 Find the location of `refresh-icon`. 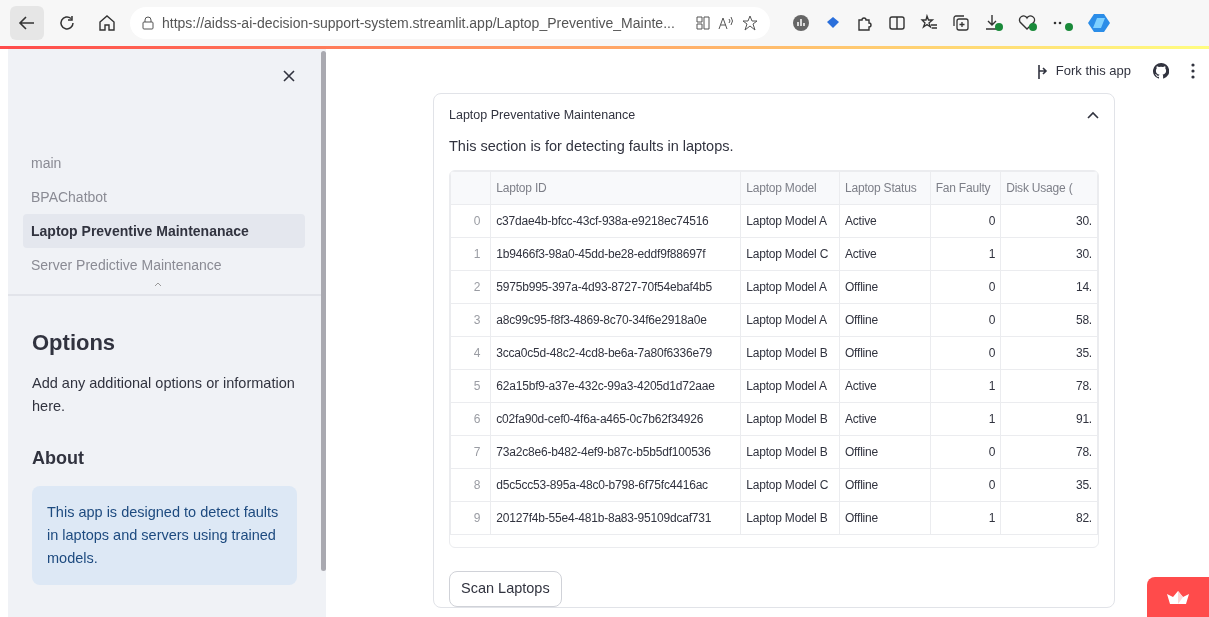

refresh-icon is located at coordinates (67, 23).